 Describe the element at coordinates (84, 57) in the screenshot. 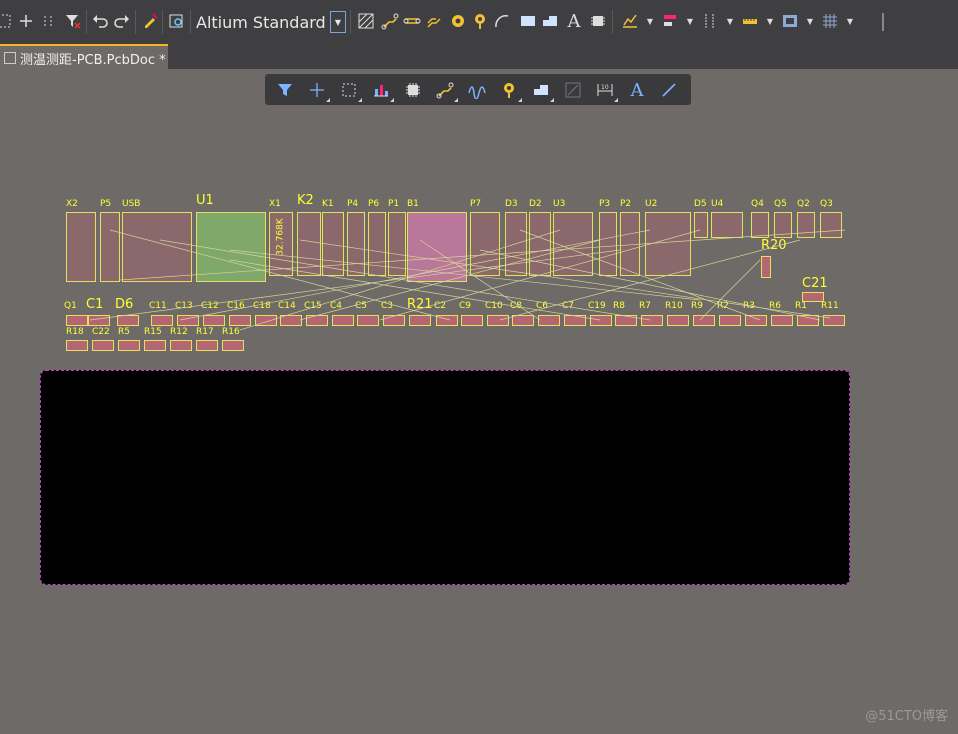

I see `document-tab: 测温测距-PCB.PcbDoc *` at that location.